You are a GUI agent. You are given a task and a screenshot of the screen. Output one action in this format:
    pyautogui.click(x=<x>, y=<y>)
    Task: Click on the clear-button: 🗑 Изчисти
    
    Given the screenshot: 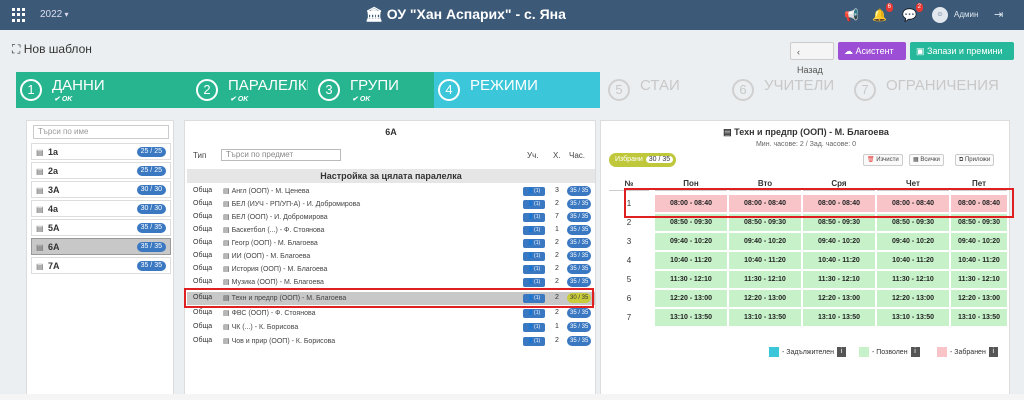 What is the action you would take?
    pyautogui.click(x=883, y=160)
    